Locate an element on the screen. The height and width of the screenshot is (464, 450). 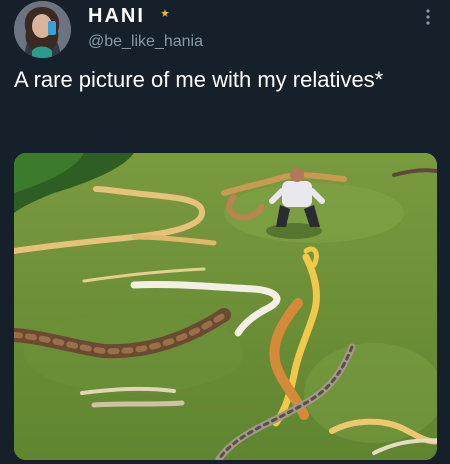
display-name: HANI is located at coordinates (116, 16).